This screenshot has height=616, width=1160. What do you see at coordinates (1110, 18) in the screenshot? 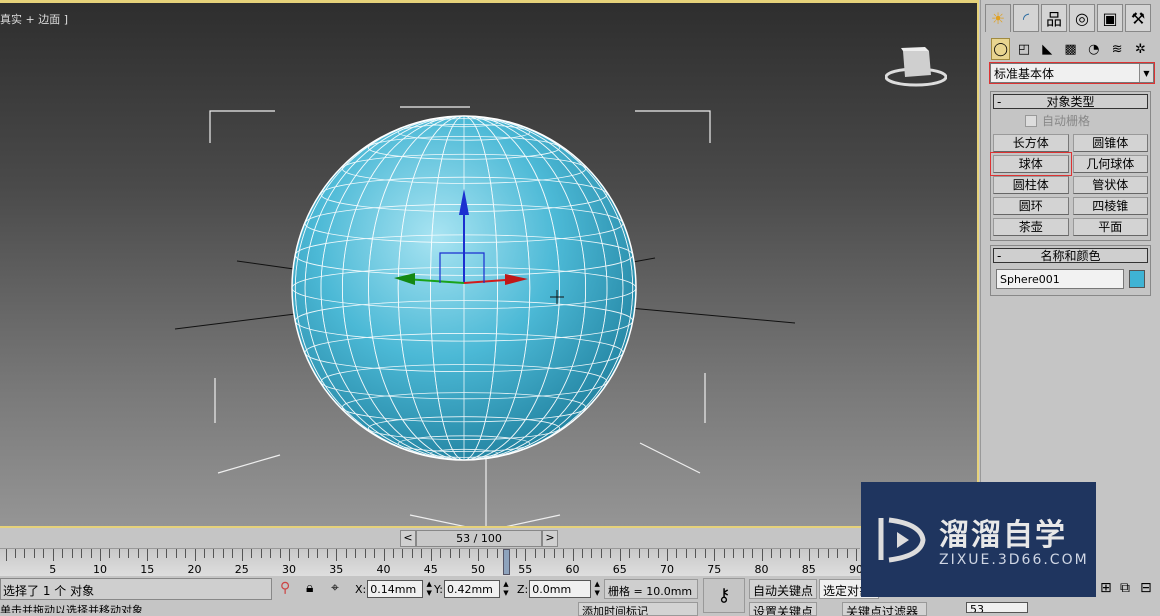
I see `display-tab-icon: ▣` at bounding box center [1110, 18].